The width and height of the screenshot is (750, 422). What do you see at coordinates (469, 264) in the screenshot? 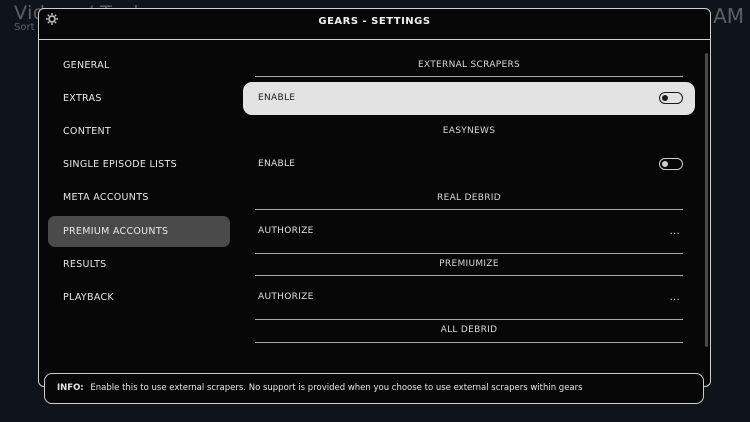
I see `section-header-premiumize: PREMIUMIZE` at bounding box center [469, 264].